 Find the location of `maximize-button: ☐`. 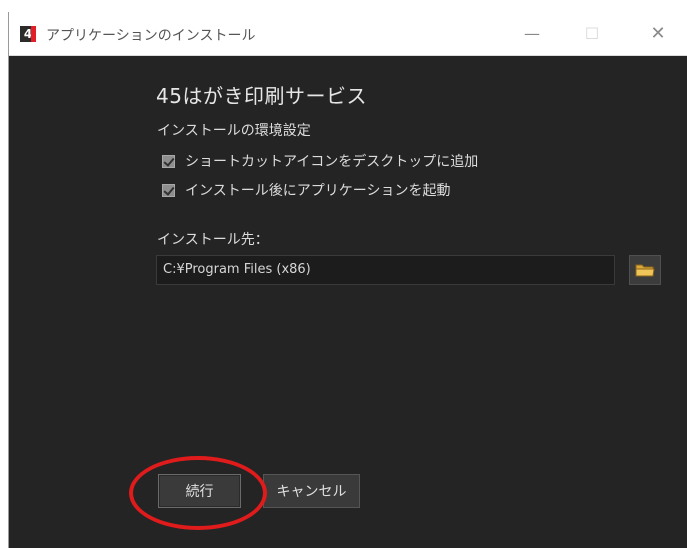

maximize-button: ☐ is located at coordinates (592, 33).